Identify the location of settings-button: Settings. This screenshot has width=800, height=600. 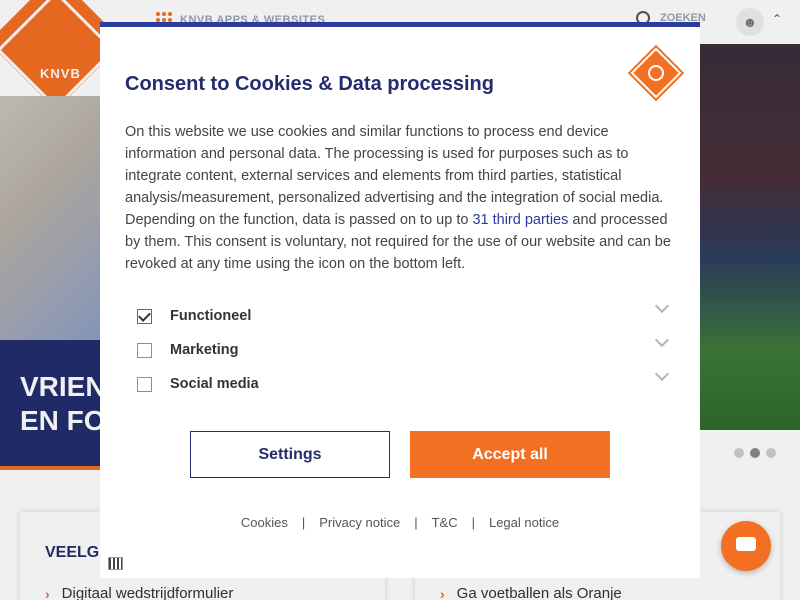
(290, 454).